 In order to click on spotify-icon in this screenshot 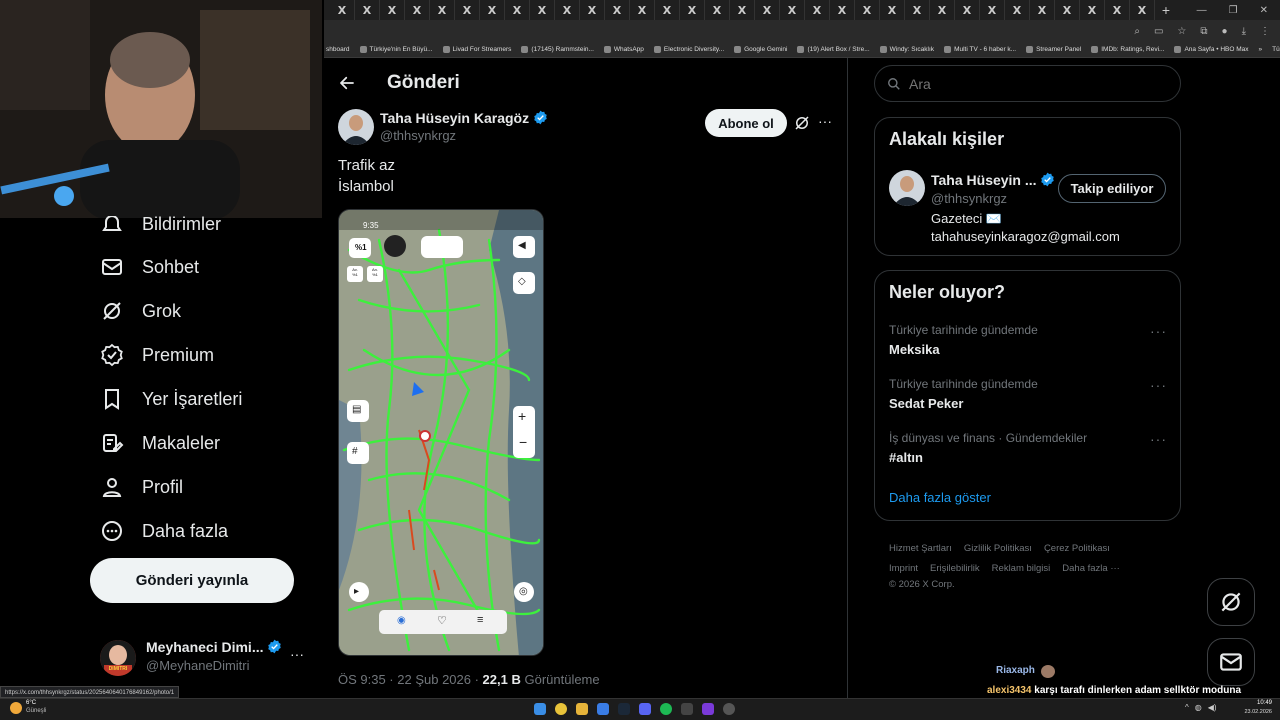, I will do `click(666, 709)`.